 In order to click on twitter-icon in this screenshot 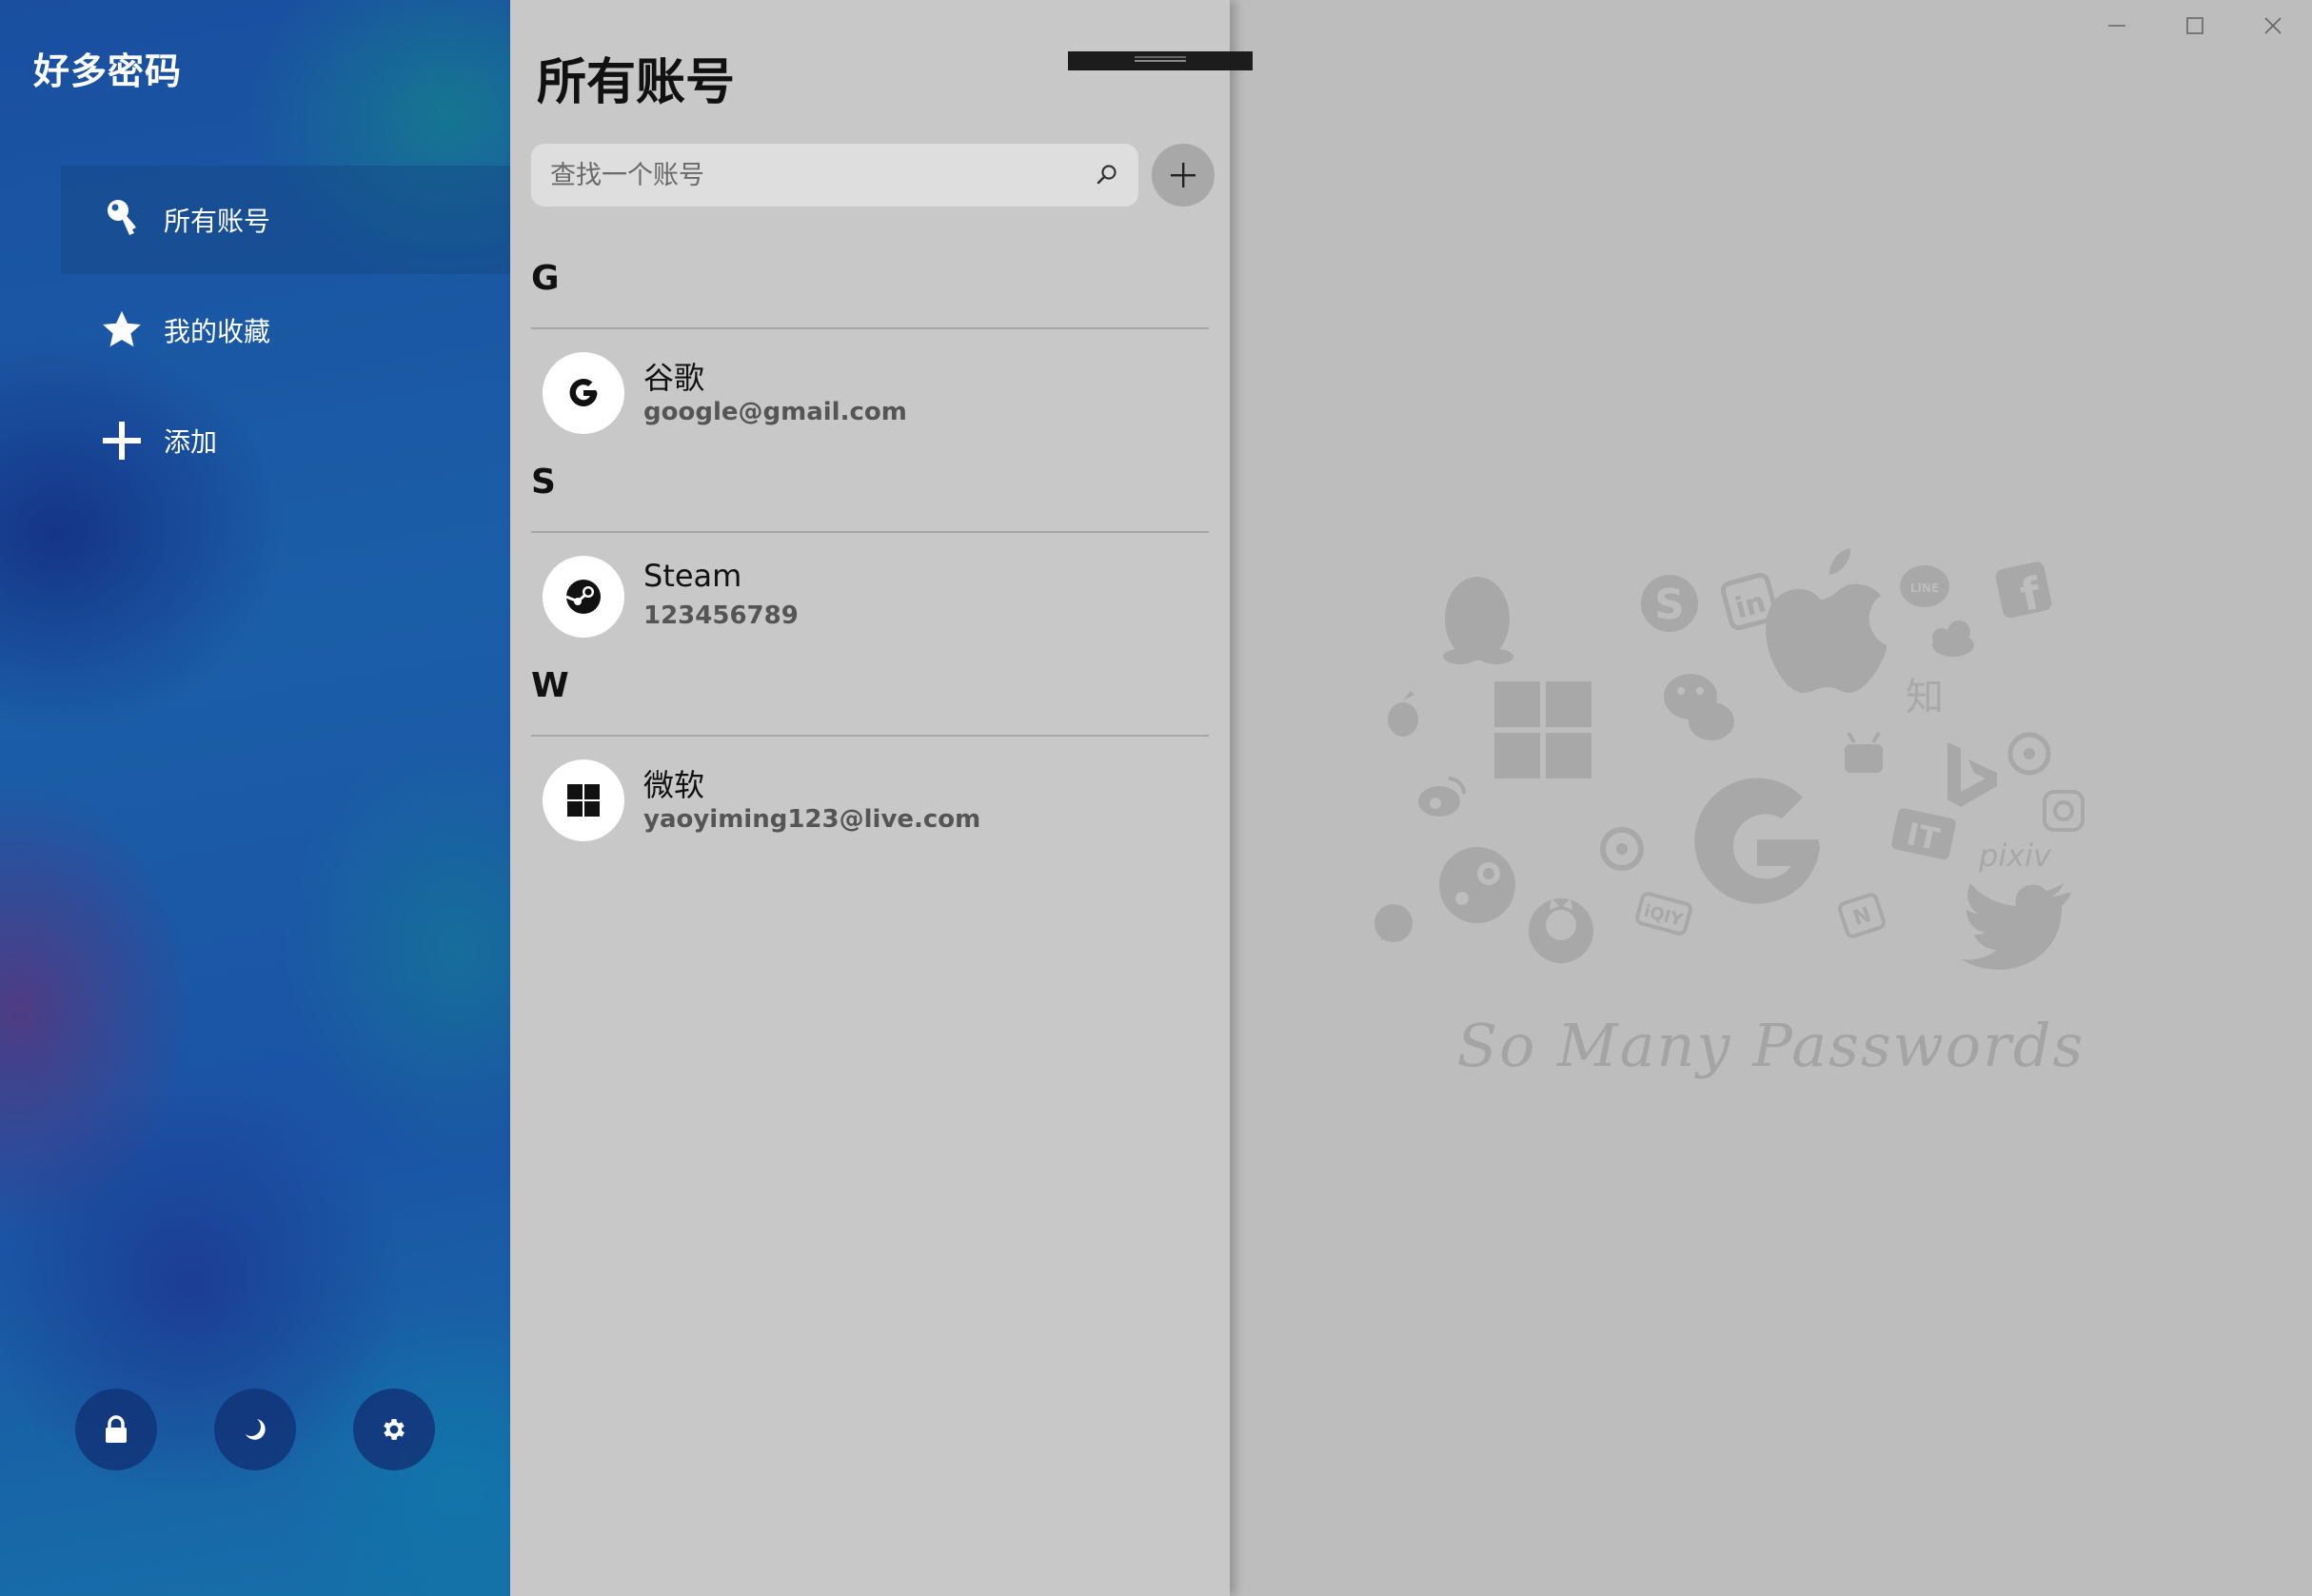, I will do `click(2016, 926)`.